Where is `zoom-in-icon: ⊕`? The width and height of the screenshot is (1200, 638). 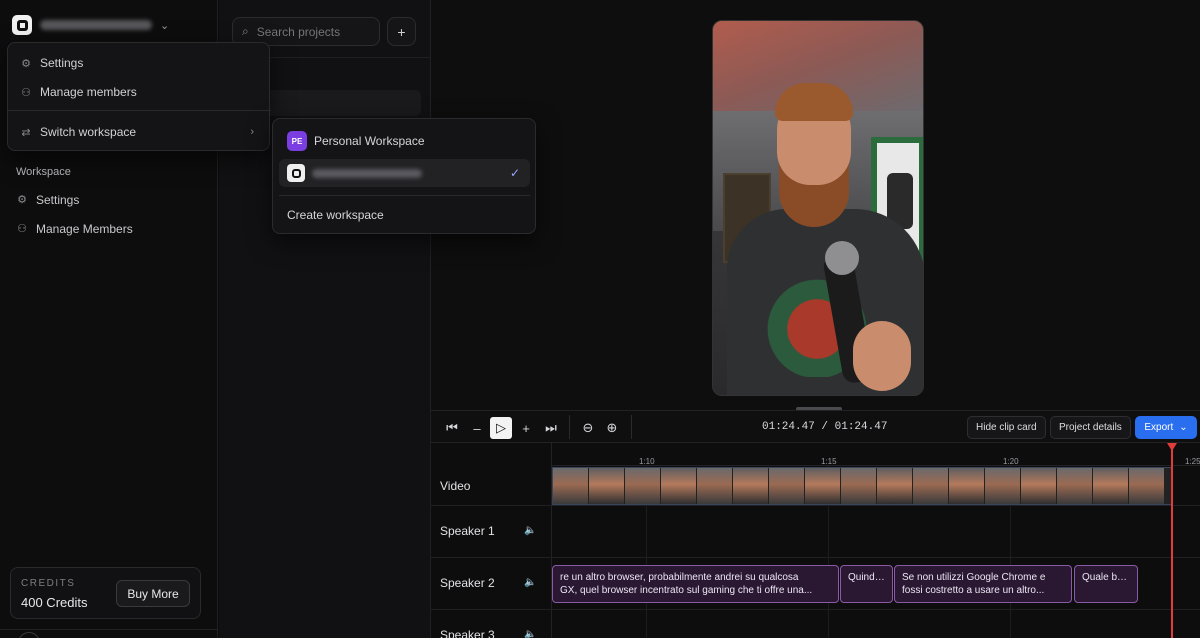
zoom-in-icon: ⊕ is located at coordinates (612, 428).